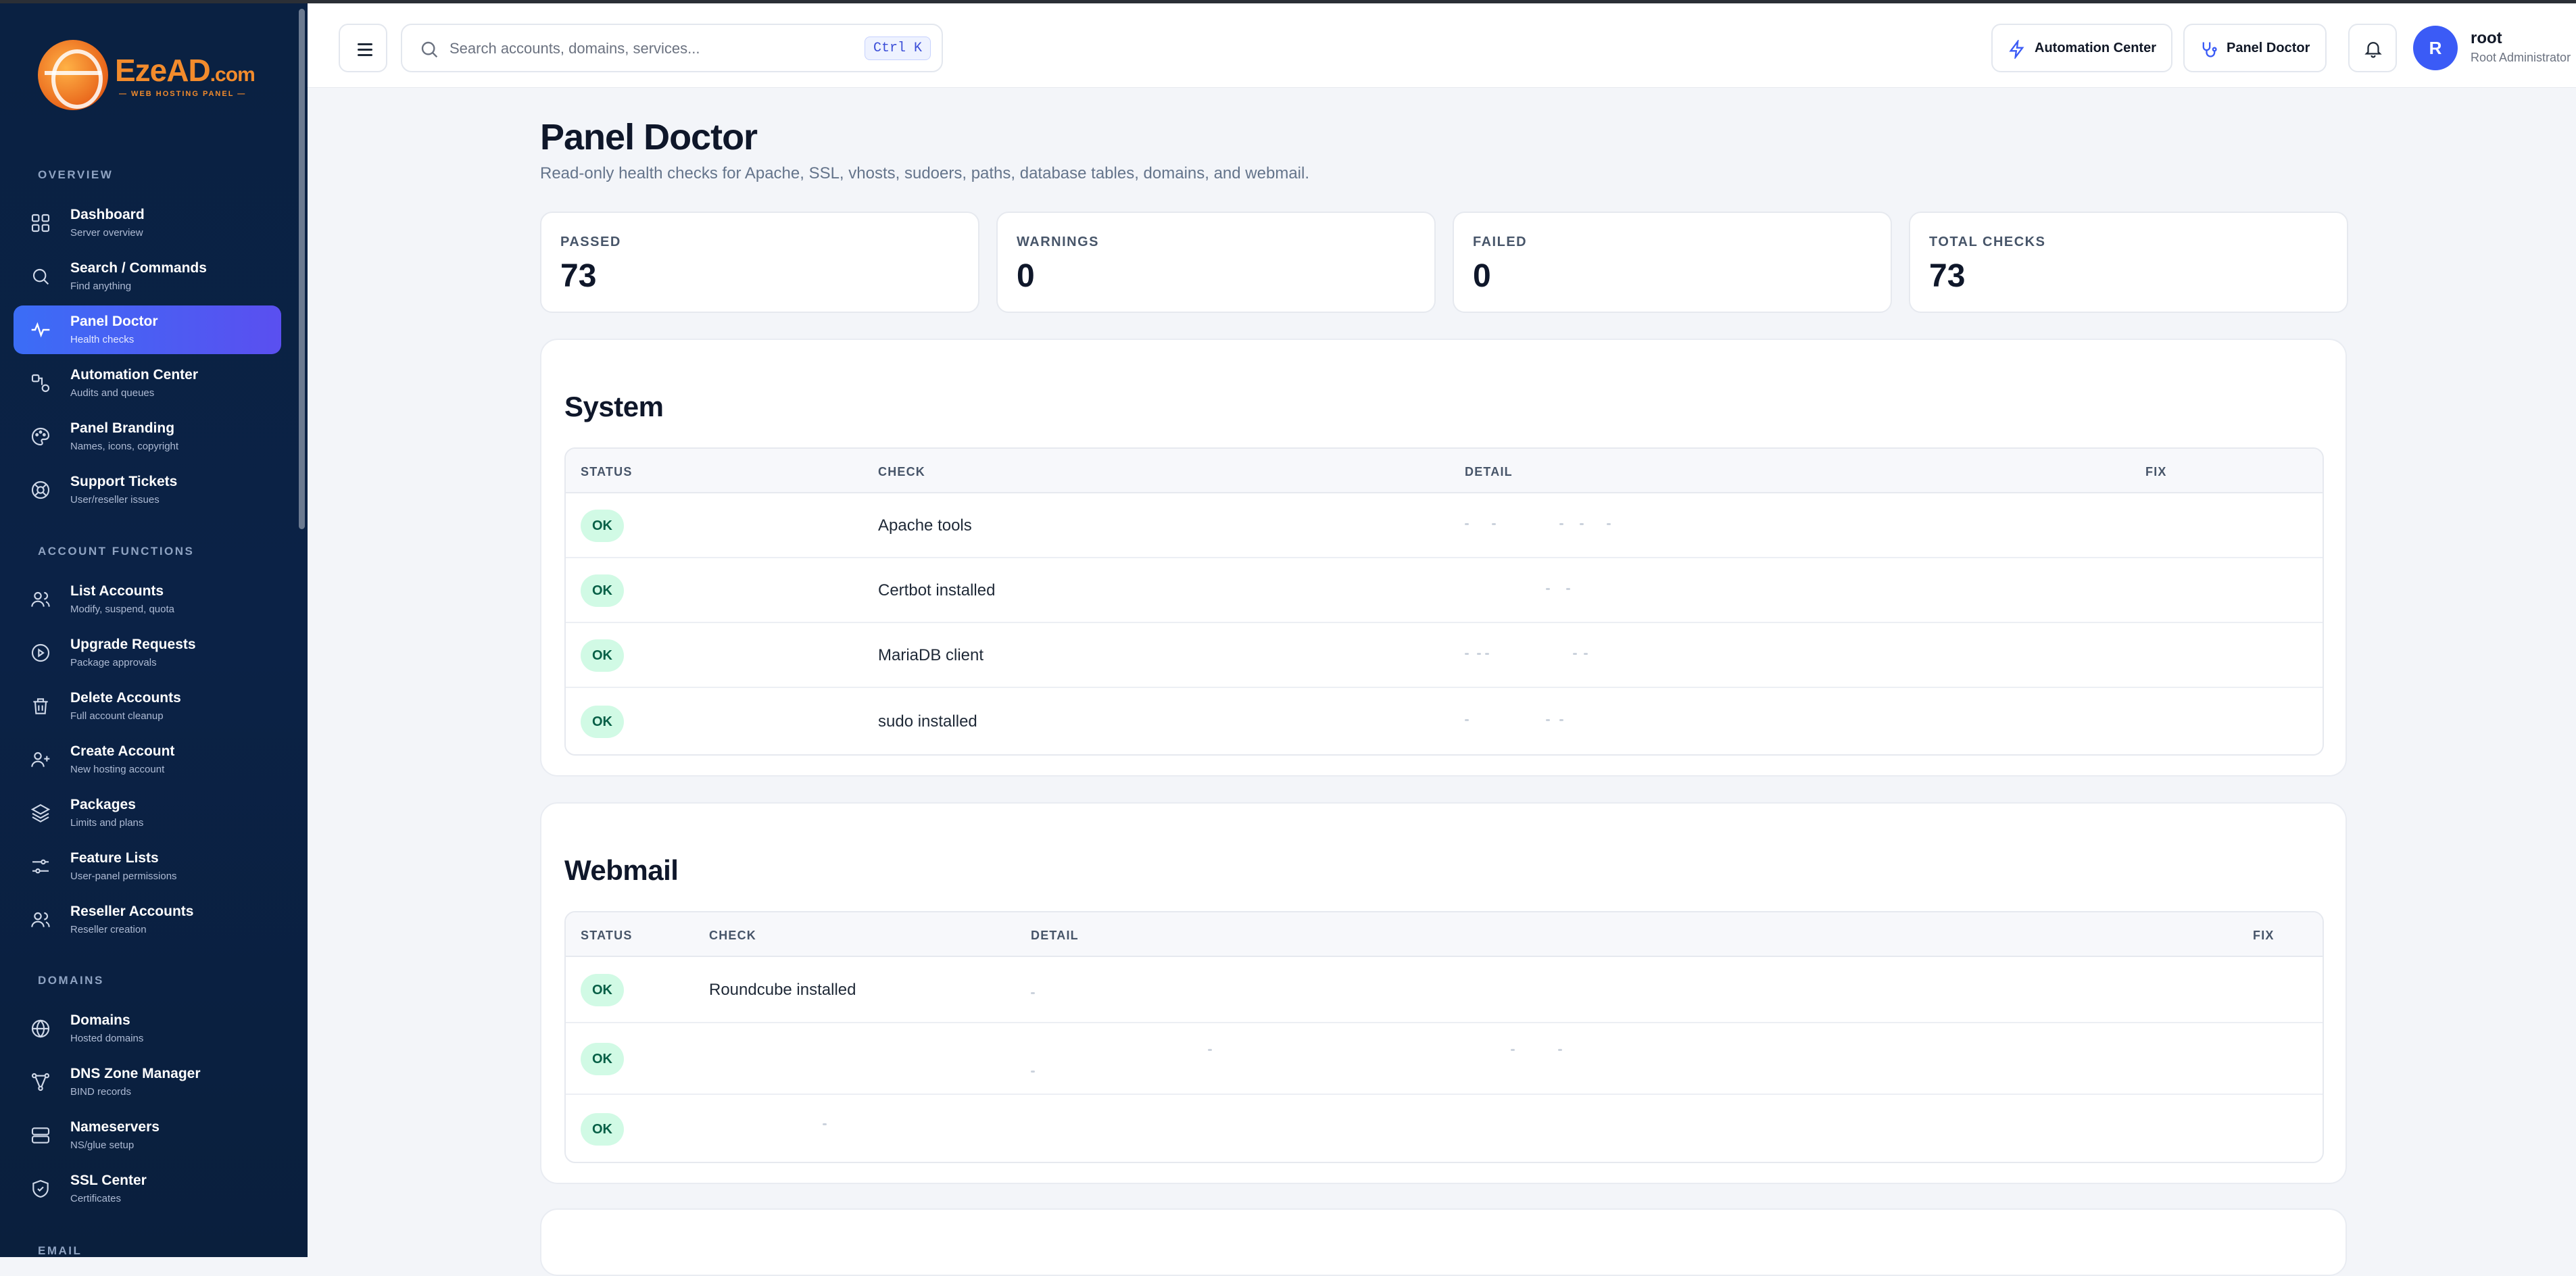 Image resolution: width=2576 pixels, height=1276 pixels. What do you see at coordinates (1445, 1059) in the screenshot?
I see `table-row: OK` at bounding box center [1445, 1059].